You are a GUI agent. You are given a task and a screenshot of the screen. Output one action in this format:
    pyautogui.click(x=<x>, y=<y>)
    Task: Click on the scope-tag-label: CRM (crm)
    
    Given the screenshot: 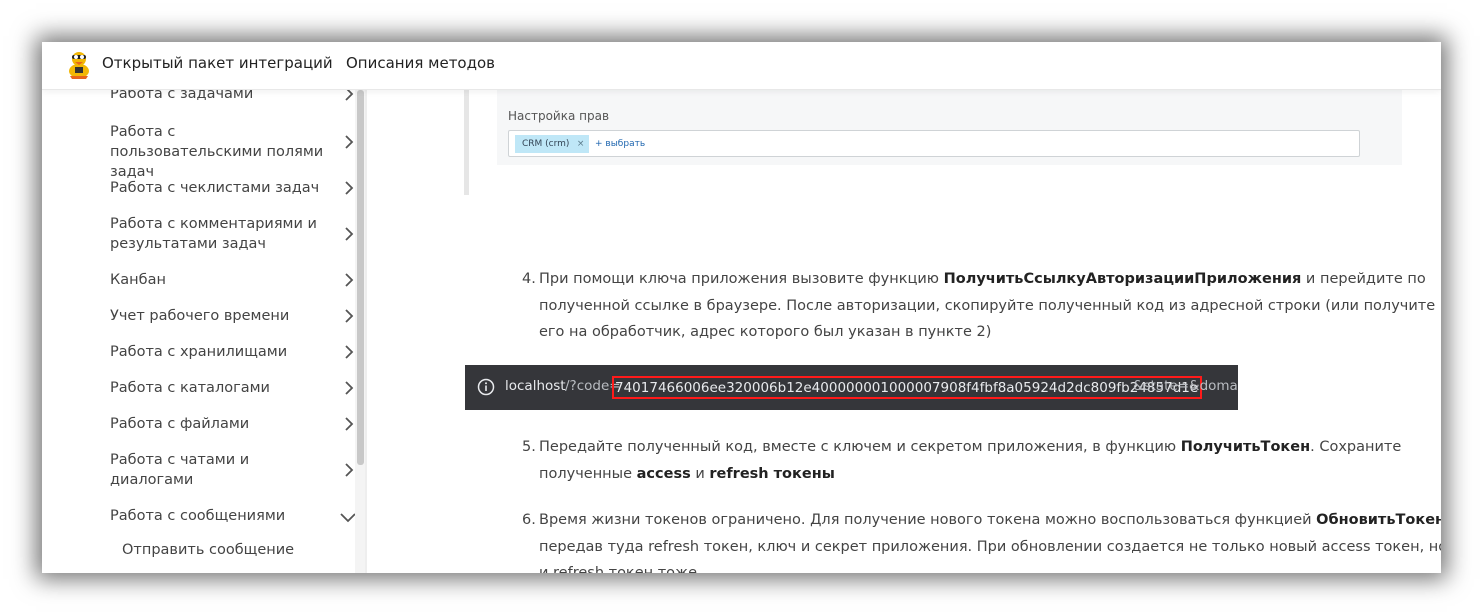 What is the action you would take?
    pyautogui.click(x=546, y=144)
    